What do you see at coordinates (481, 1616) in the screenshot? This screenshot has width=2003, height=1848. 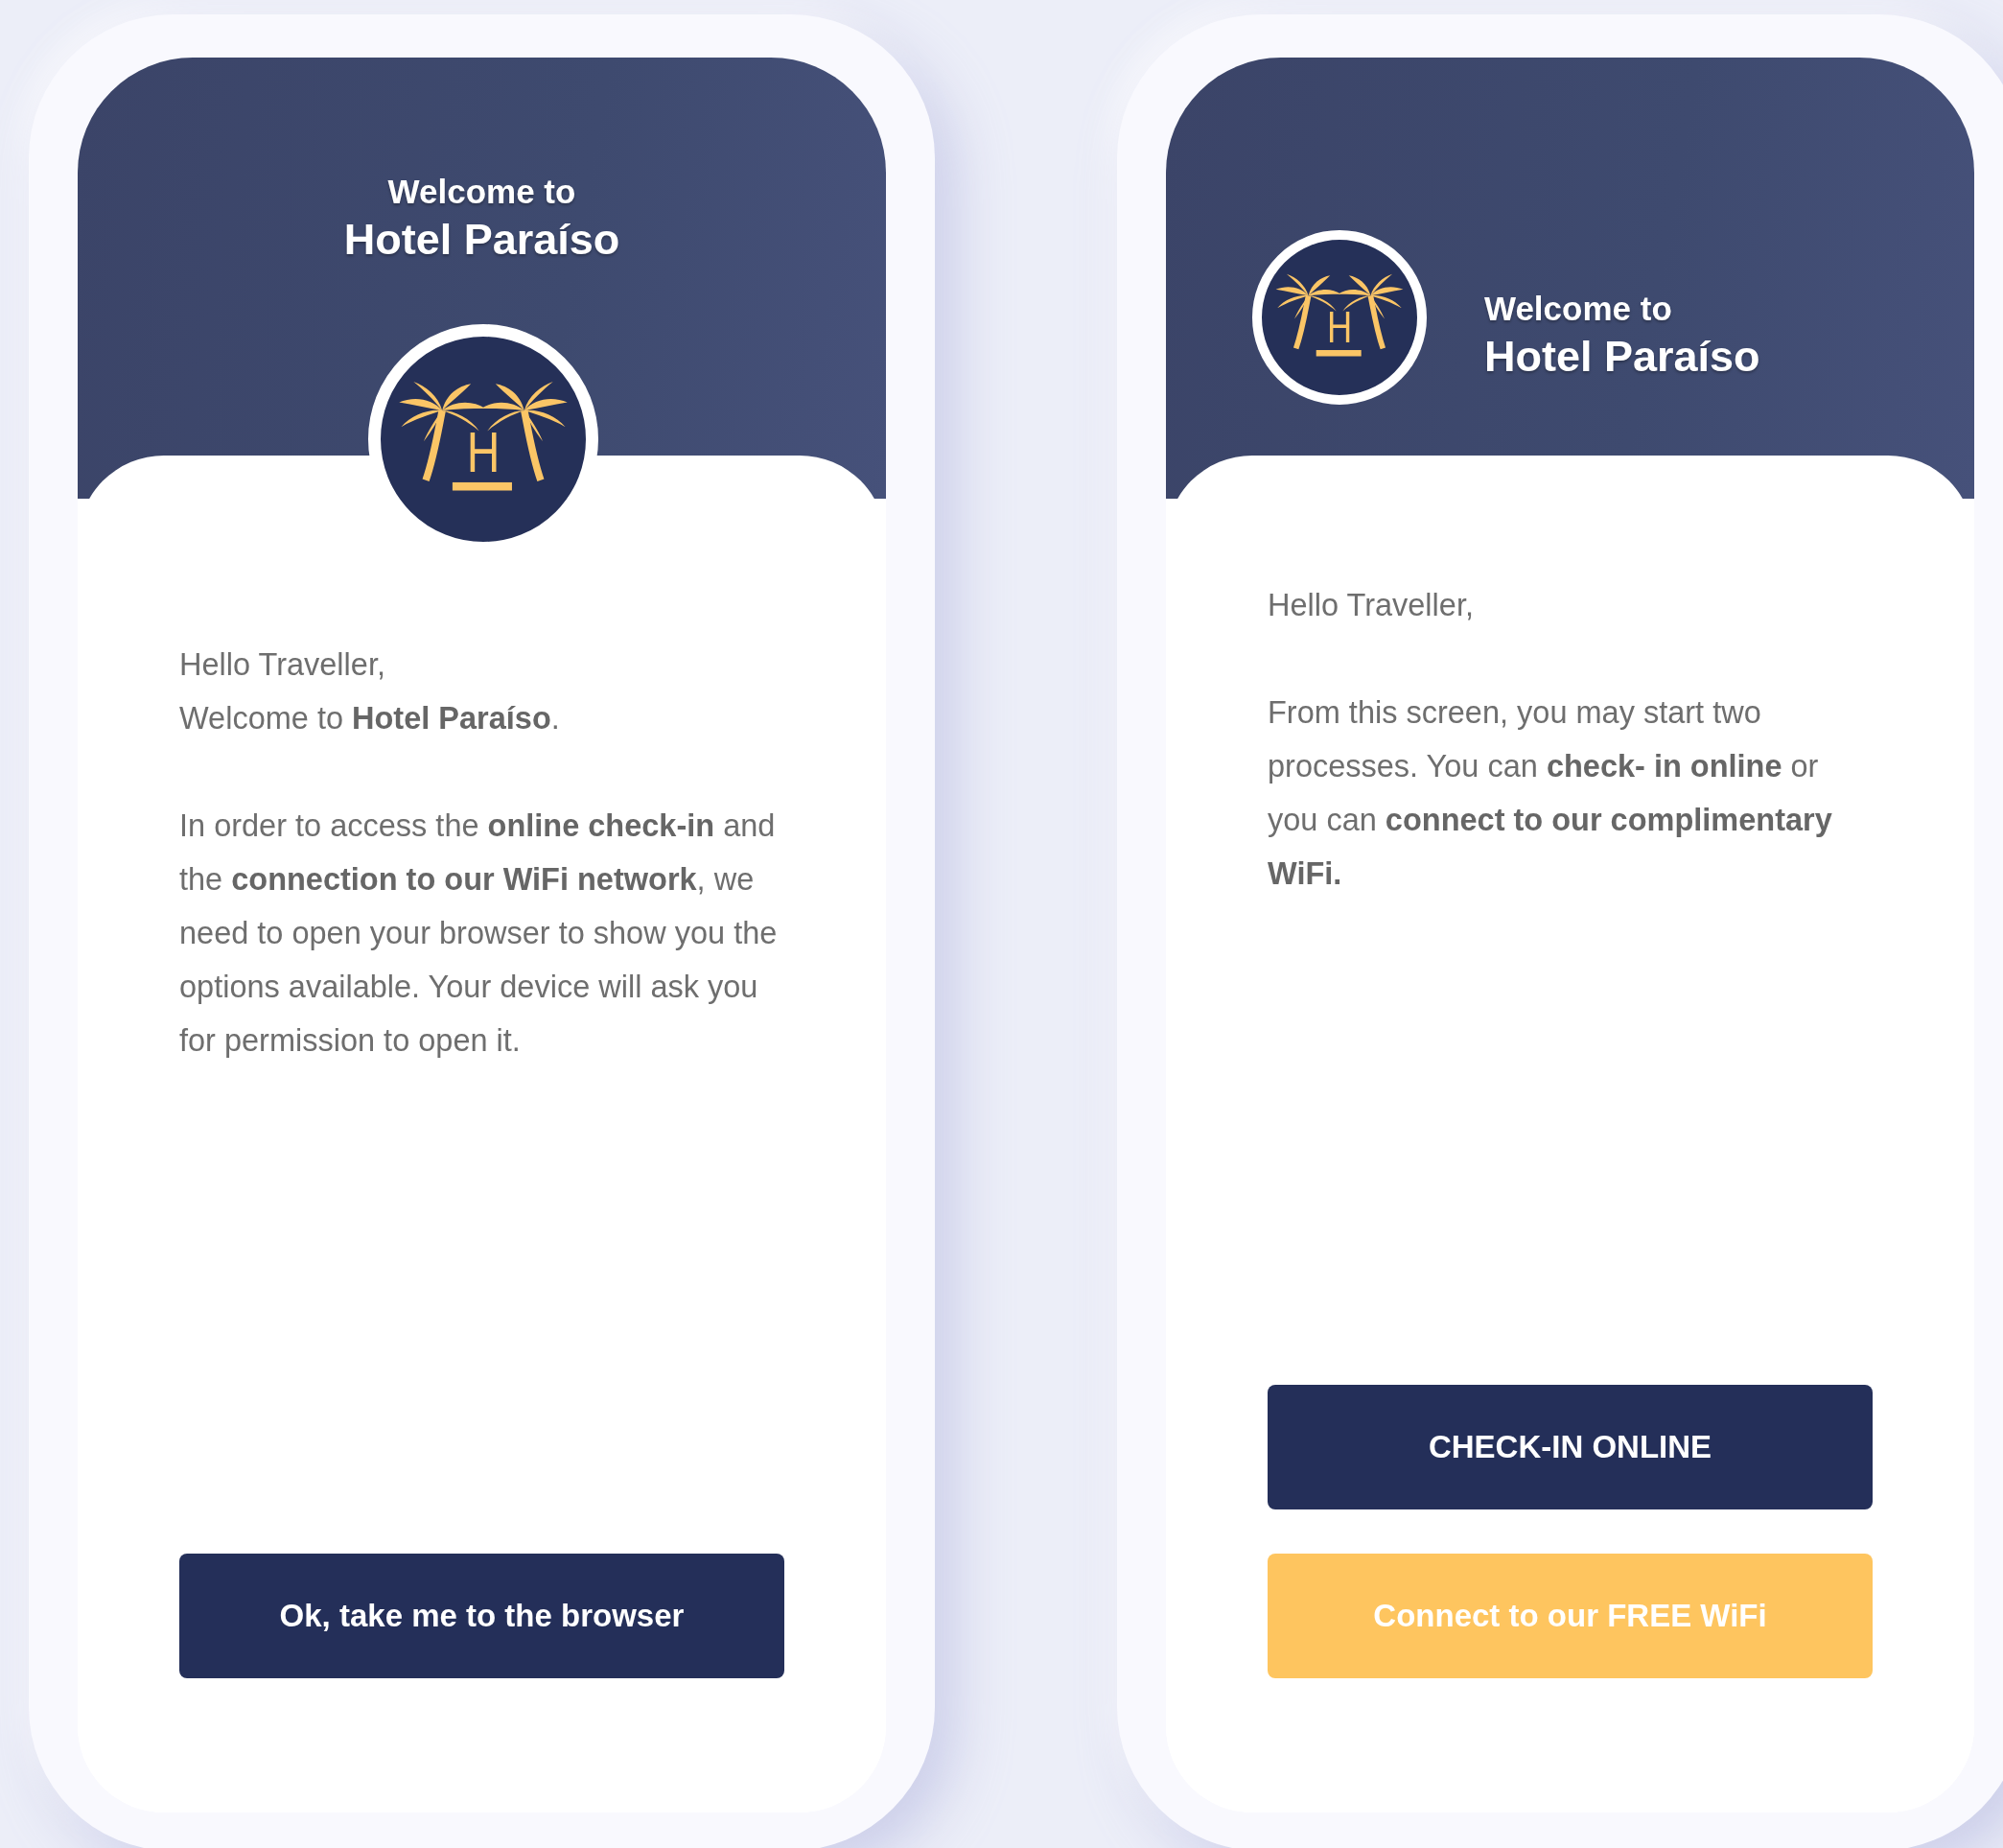 I see `primary-button: Ok, take me to the browser` at bounding box center [481, 1616].